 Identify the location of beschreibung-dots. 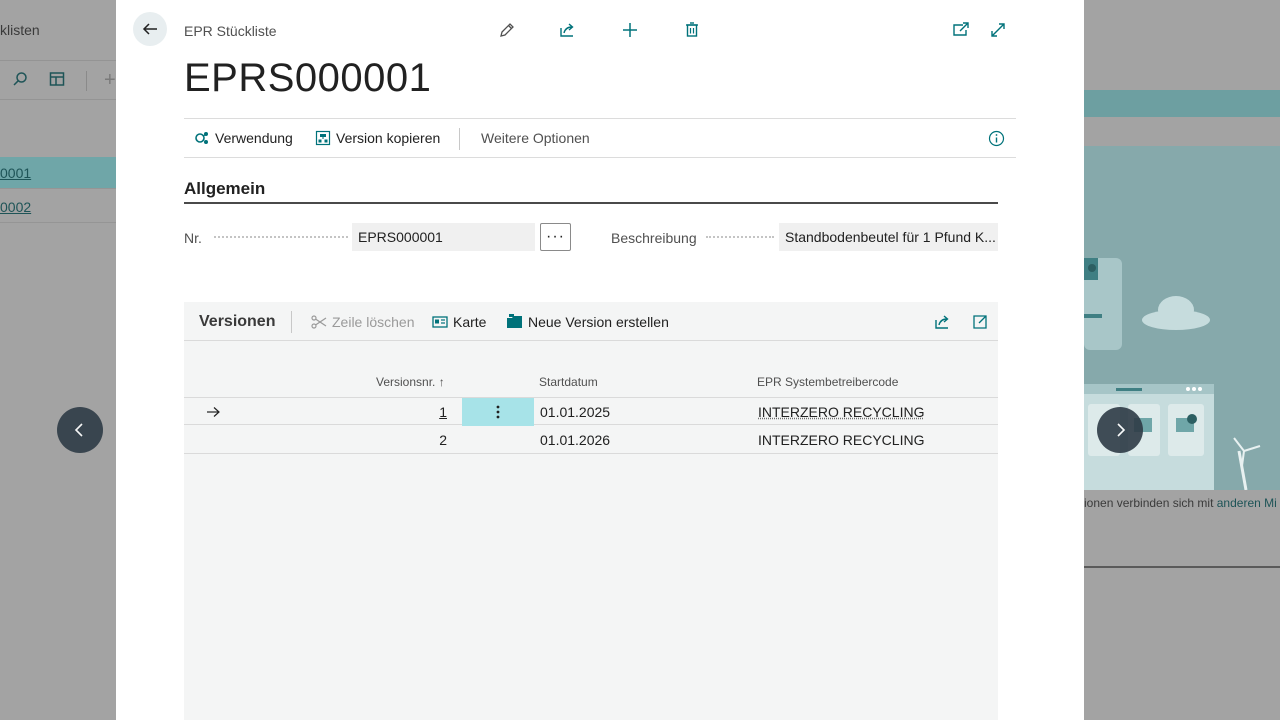
(740, 237).